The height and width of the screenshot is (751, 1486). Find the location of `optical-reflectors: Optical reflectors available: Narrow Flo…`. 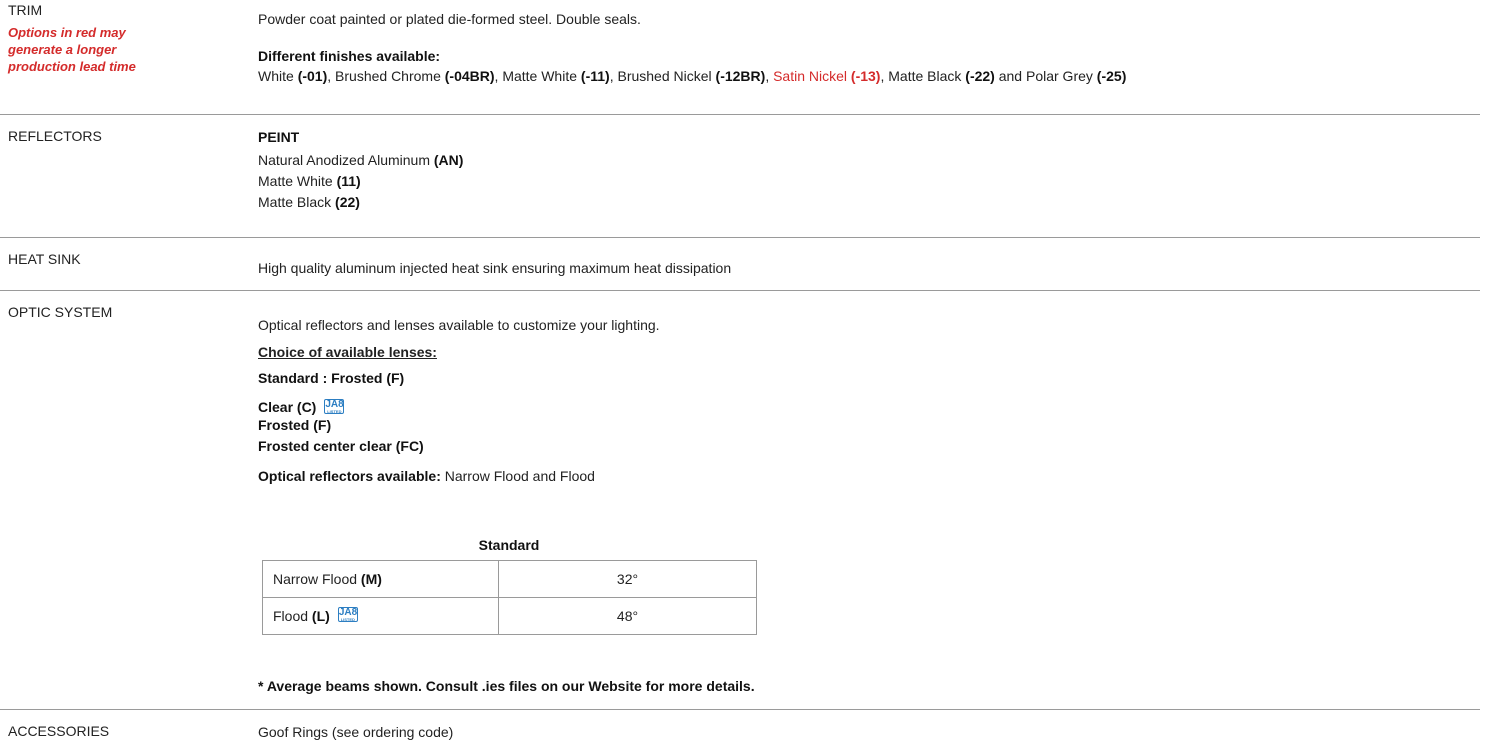

optical-reflectors: Optical reflectors available: Narrow Flo… is located at coordinates (426, 476).